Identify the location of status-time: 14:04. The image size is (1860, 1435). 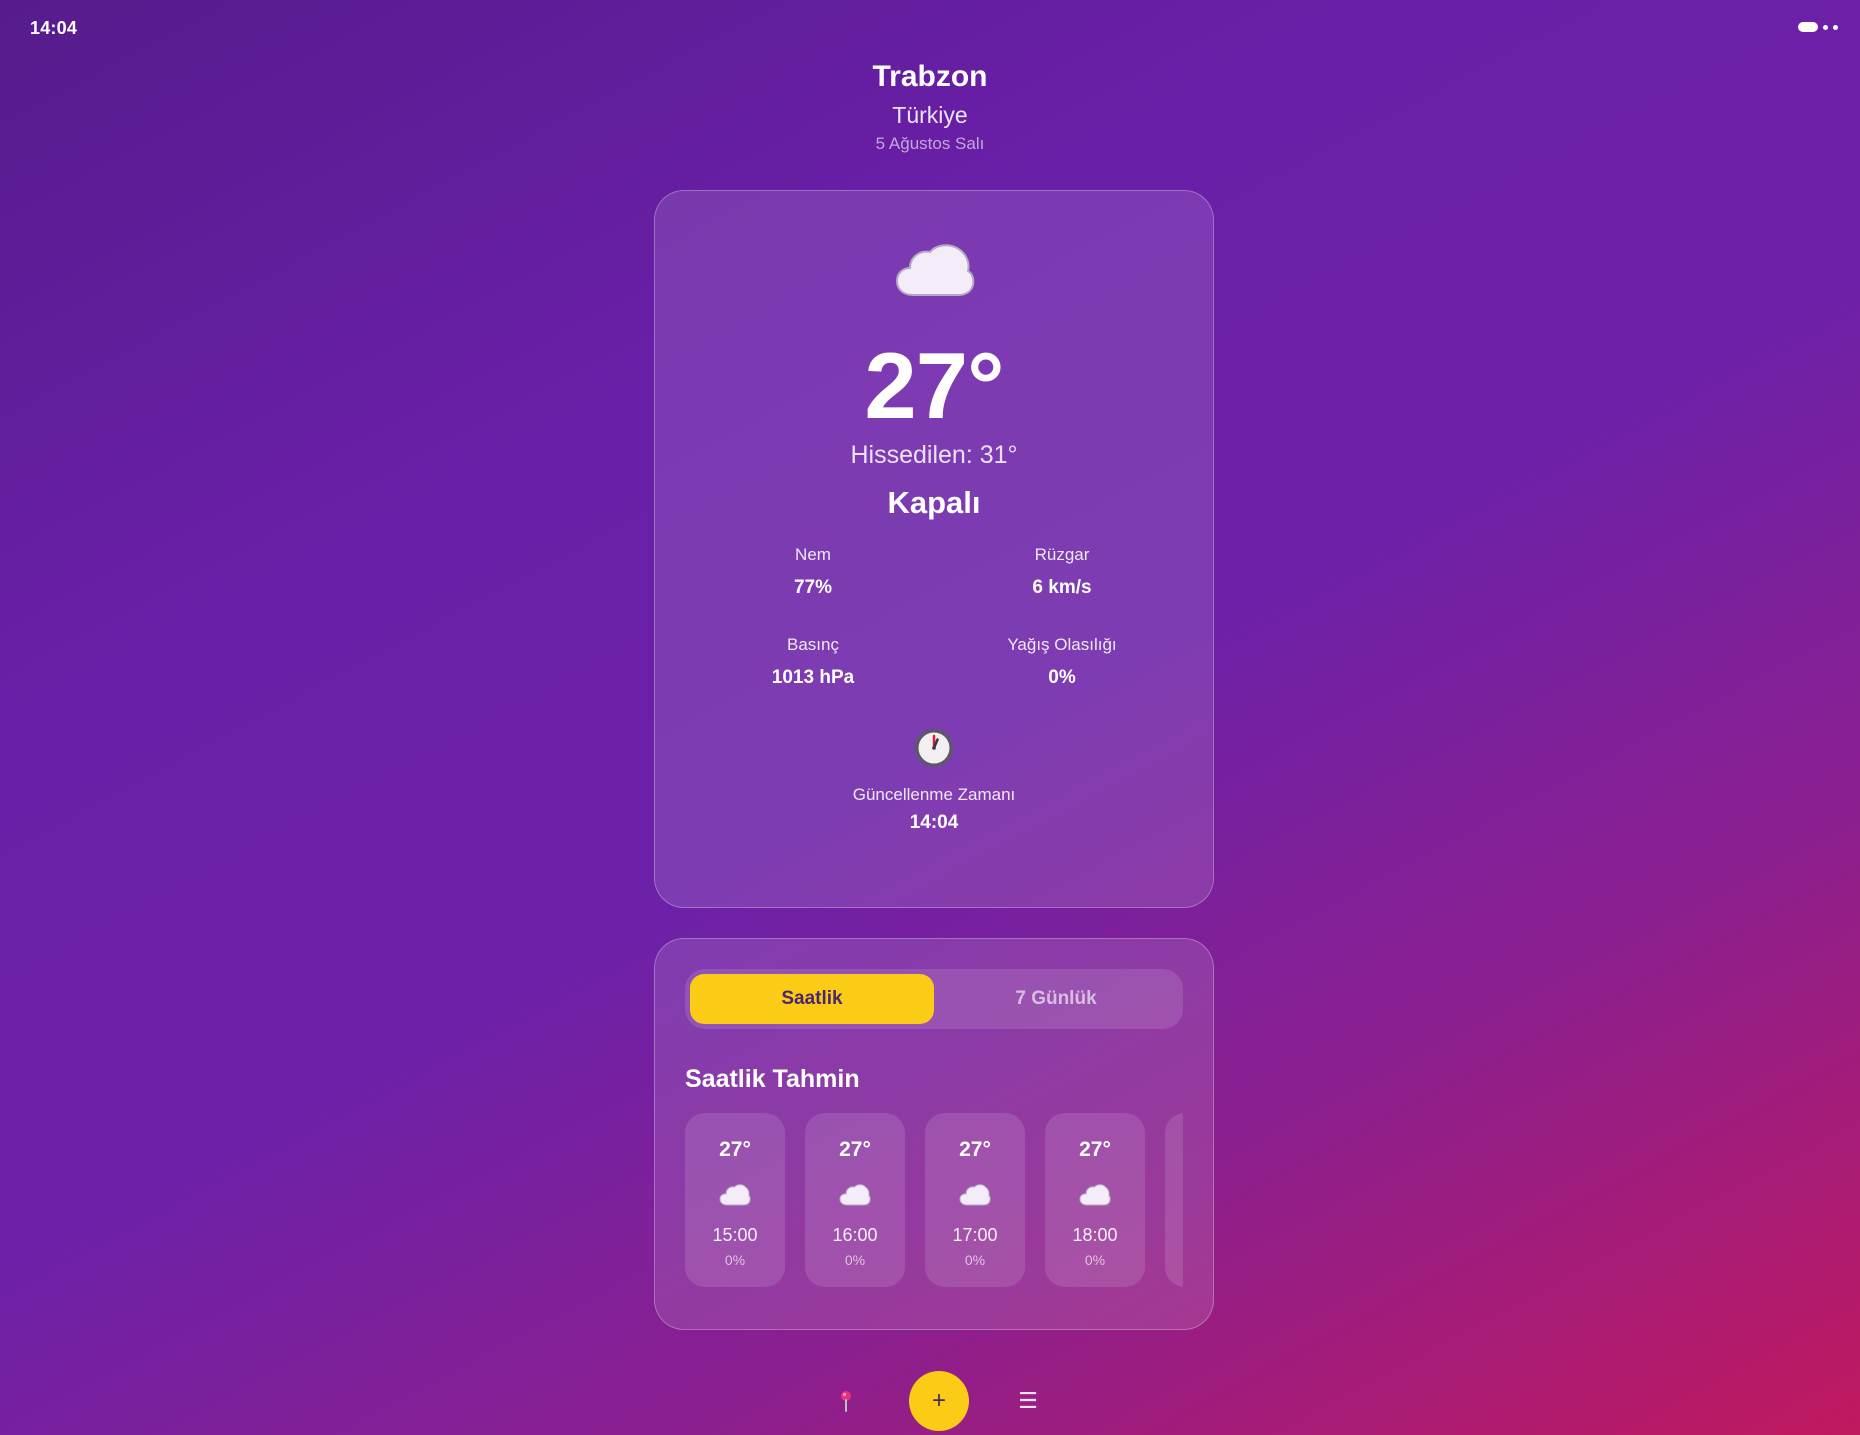
(54, 28).